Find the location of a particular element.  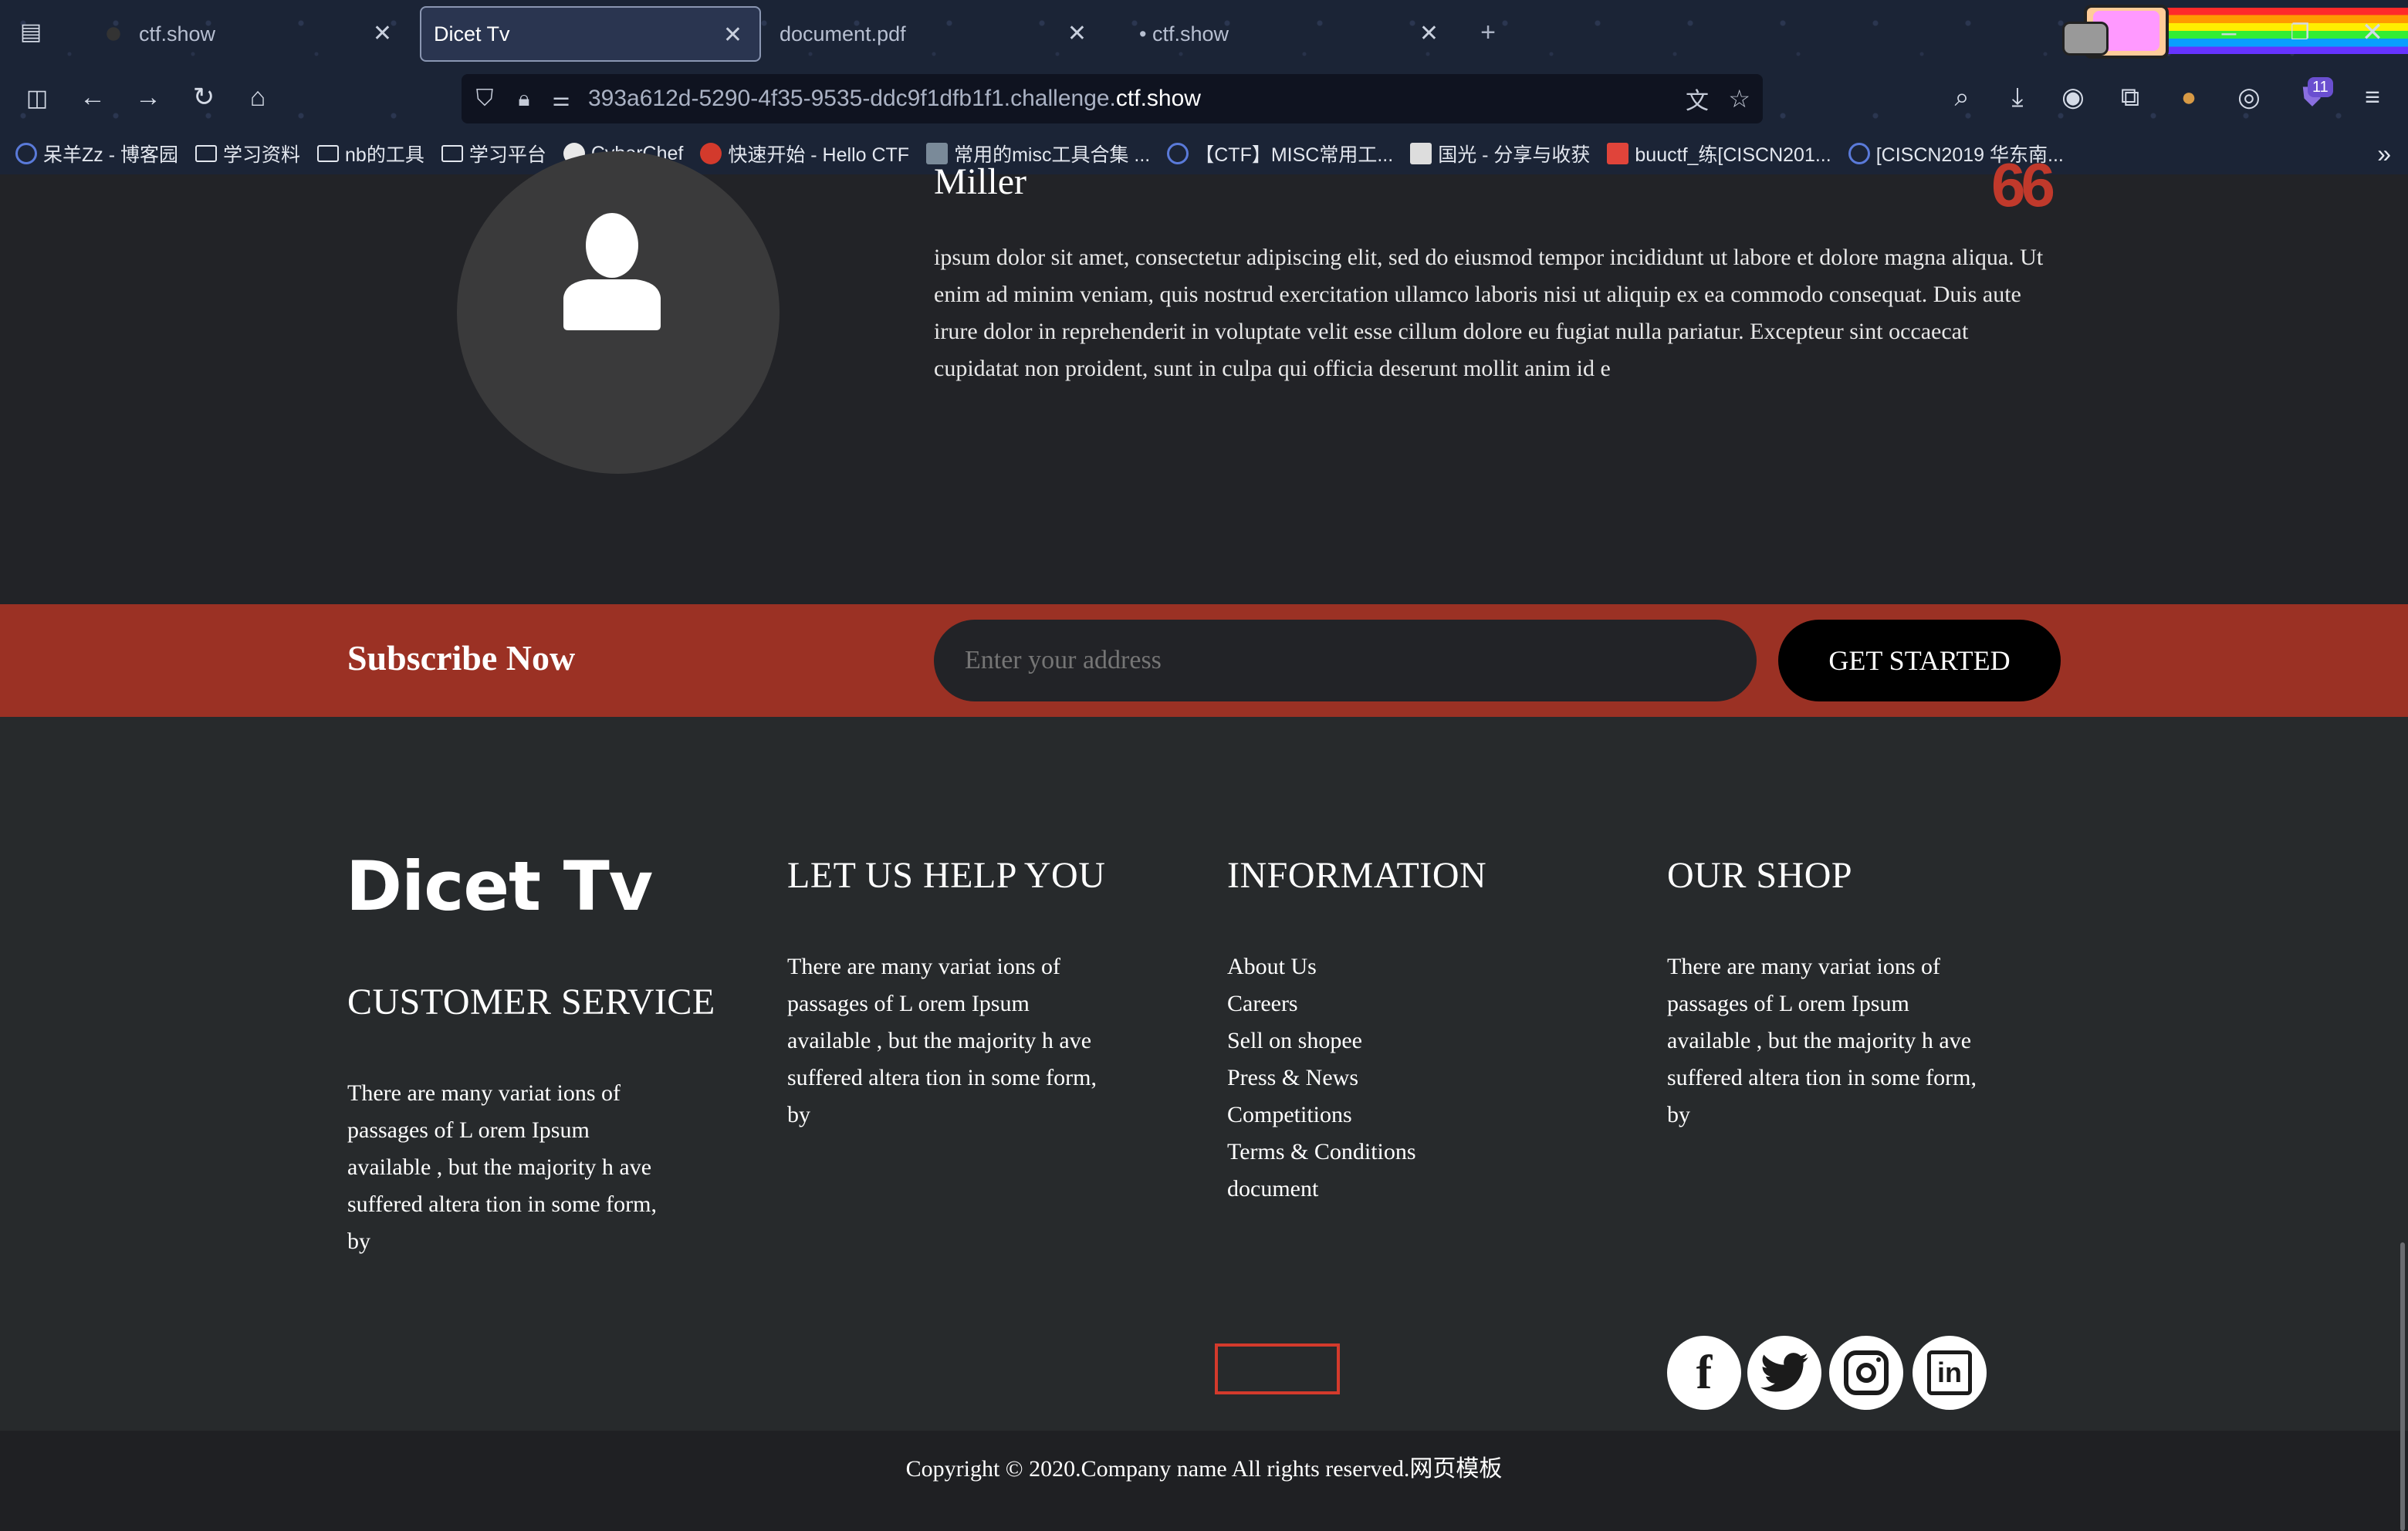

bookmark-star-icon: ☆ is located at coordinates (1739, 99).